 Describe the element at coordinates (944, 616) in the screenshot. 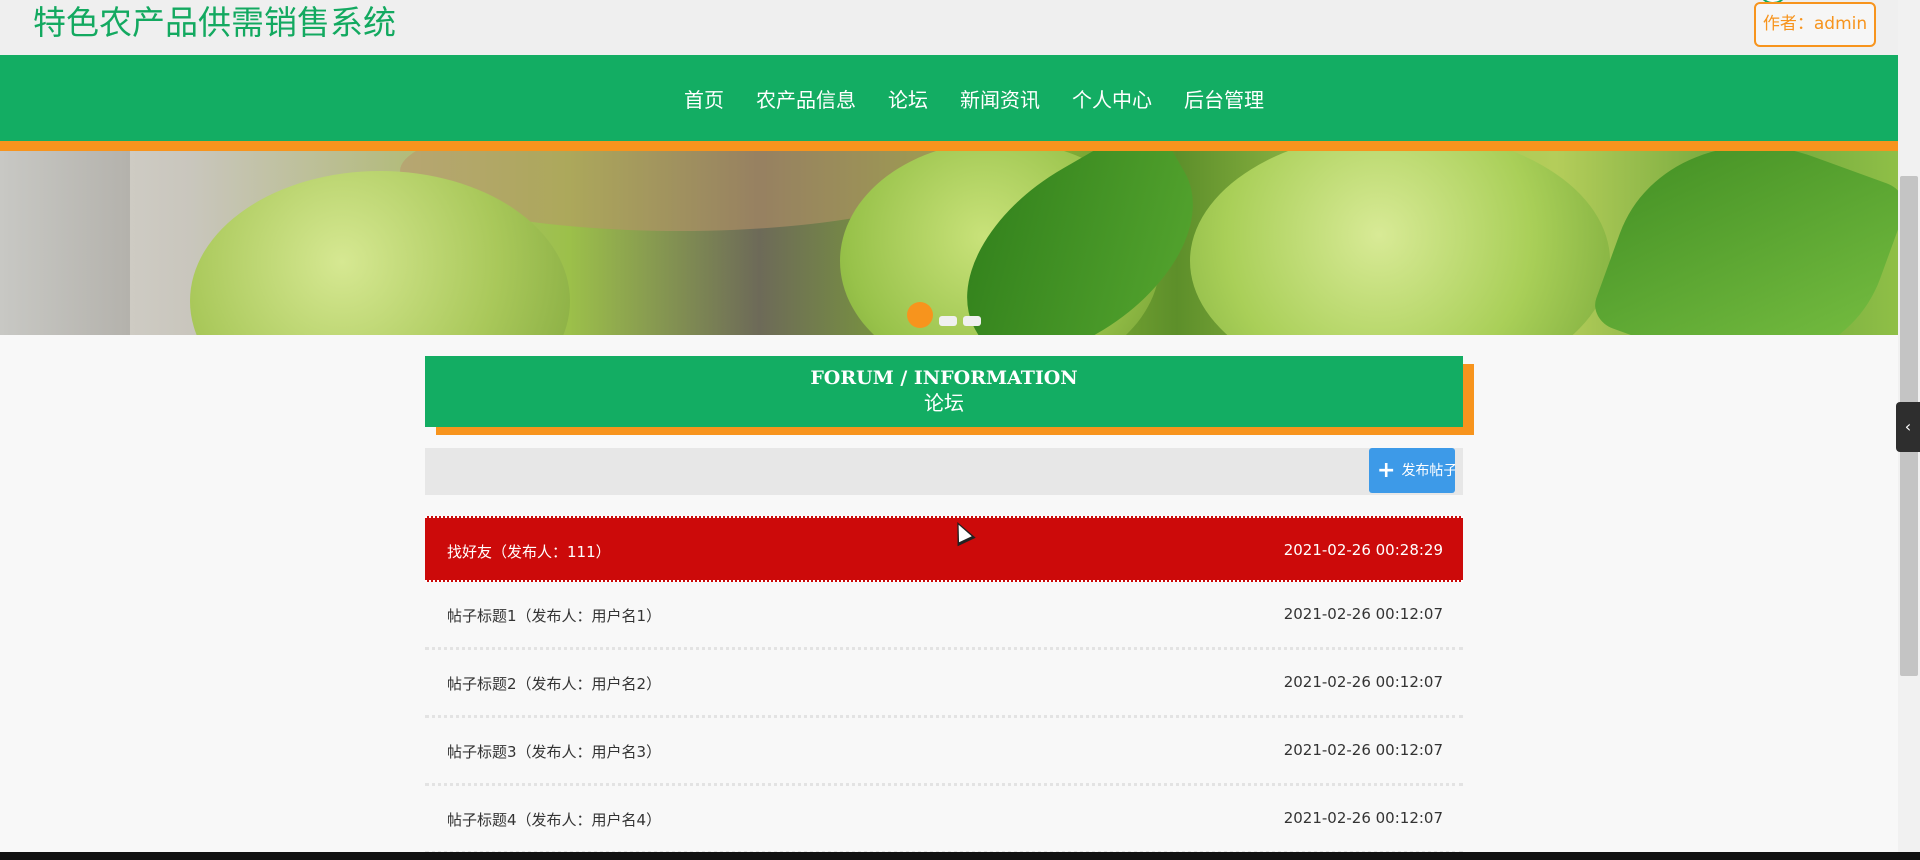

I see `list-item: 帖子标题1（发布人：用户名1） 2021-02-26 00:12:07` at that location.